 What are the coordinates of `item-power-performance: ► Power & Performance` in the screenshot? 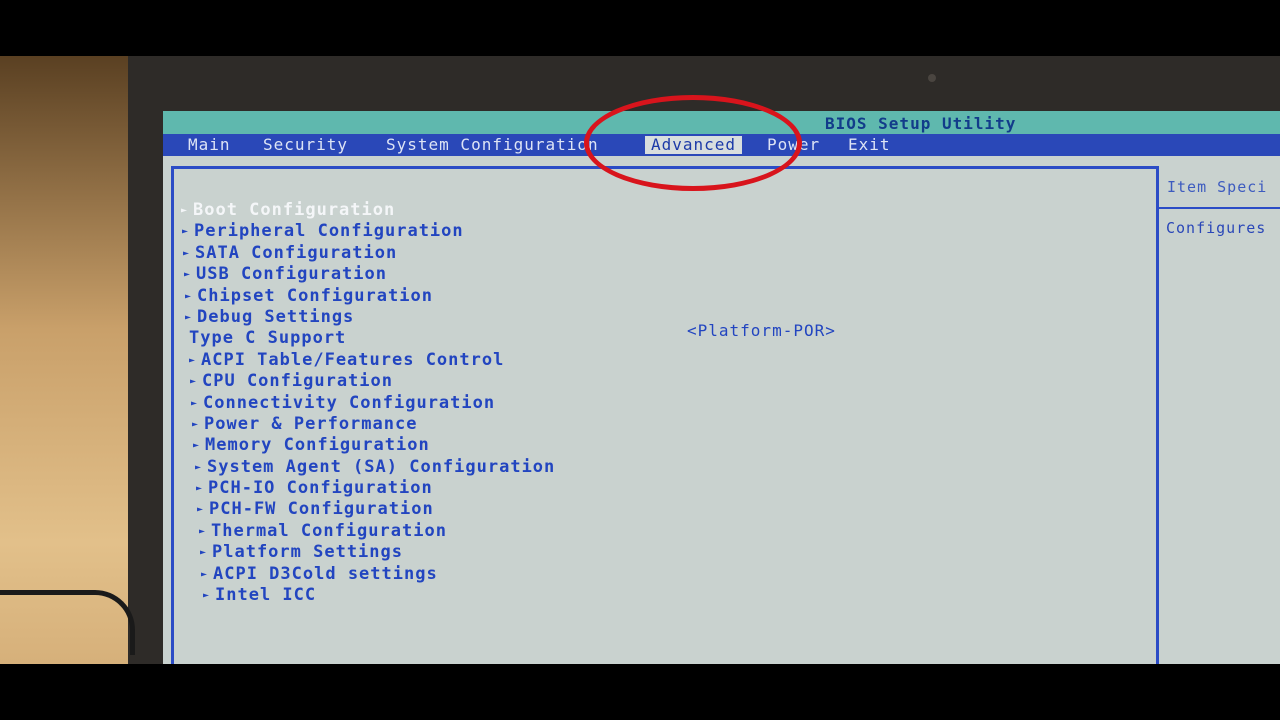 It's located at (372, 424).